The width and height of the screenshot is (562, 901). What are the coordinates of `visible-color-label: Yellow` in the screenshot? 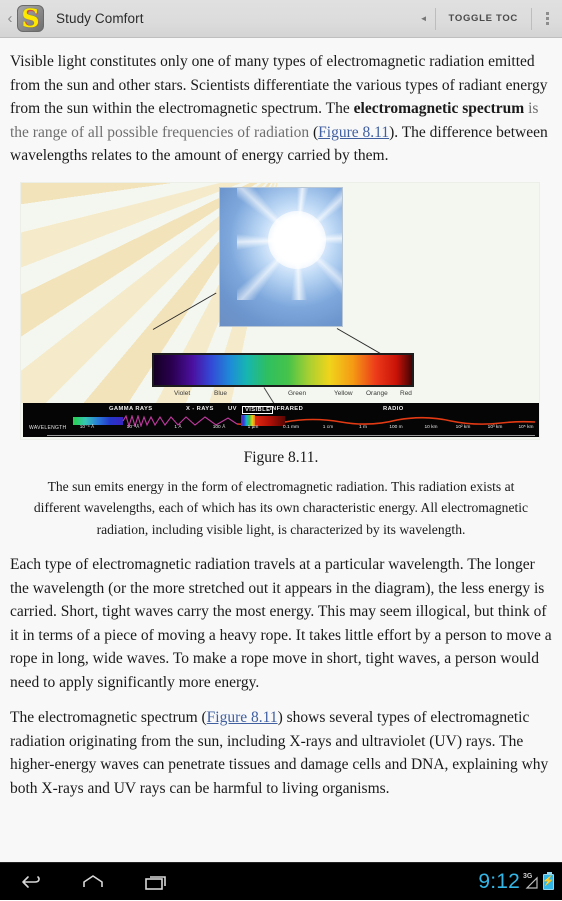 It's located at (343, 393).